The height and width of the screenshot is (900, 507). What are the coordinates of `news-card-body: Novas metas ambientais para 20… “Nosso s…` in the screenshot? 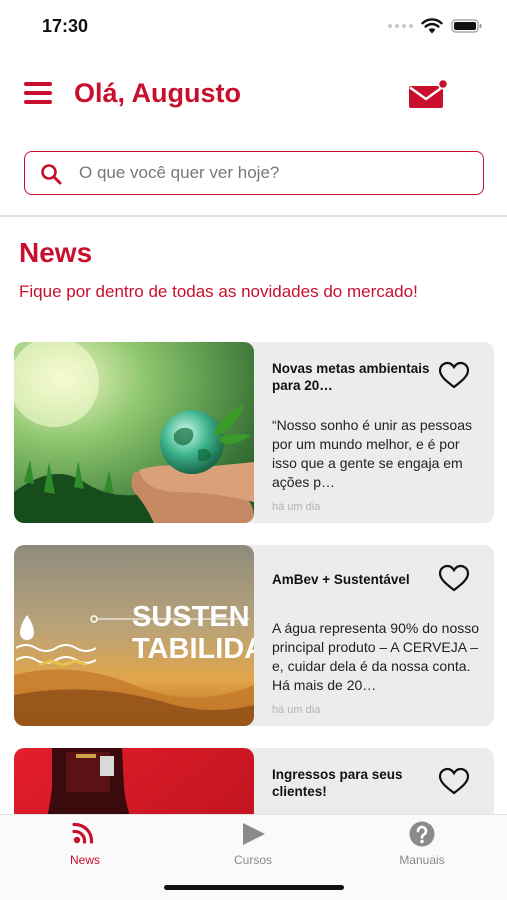 It's located at (382, 432).